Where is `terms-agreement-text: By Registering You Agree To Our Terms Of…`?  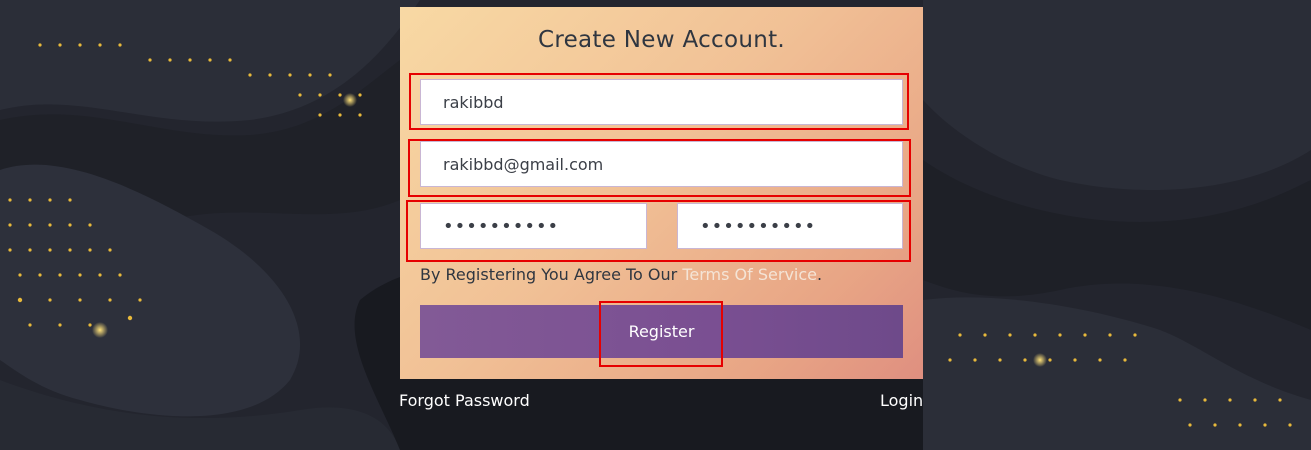 terms-agreement-text: By Registering You Agree To Our Terms Of… is located at coordinates (621, 274).